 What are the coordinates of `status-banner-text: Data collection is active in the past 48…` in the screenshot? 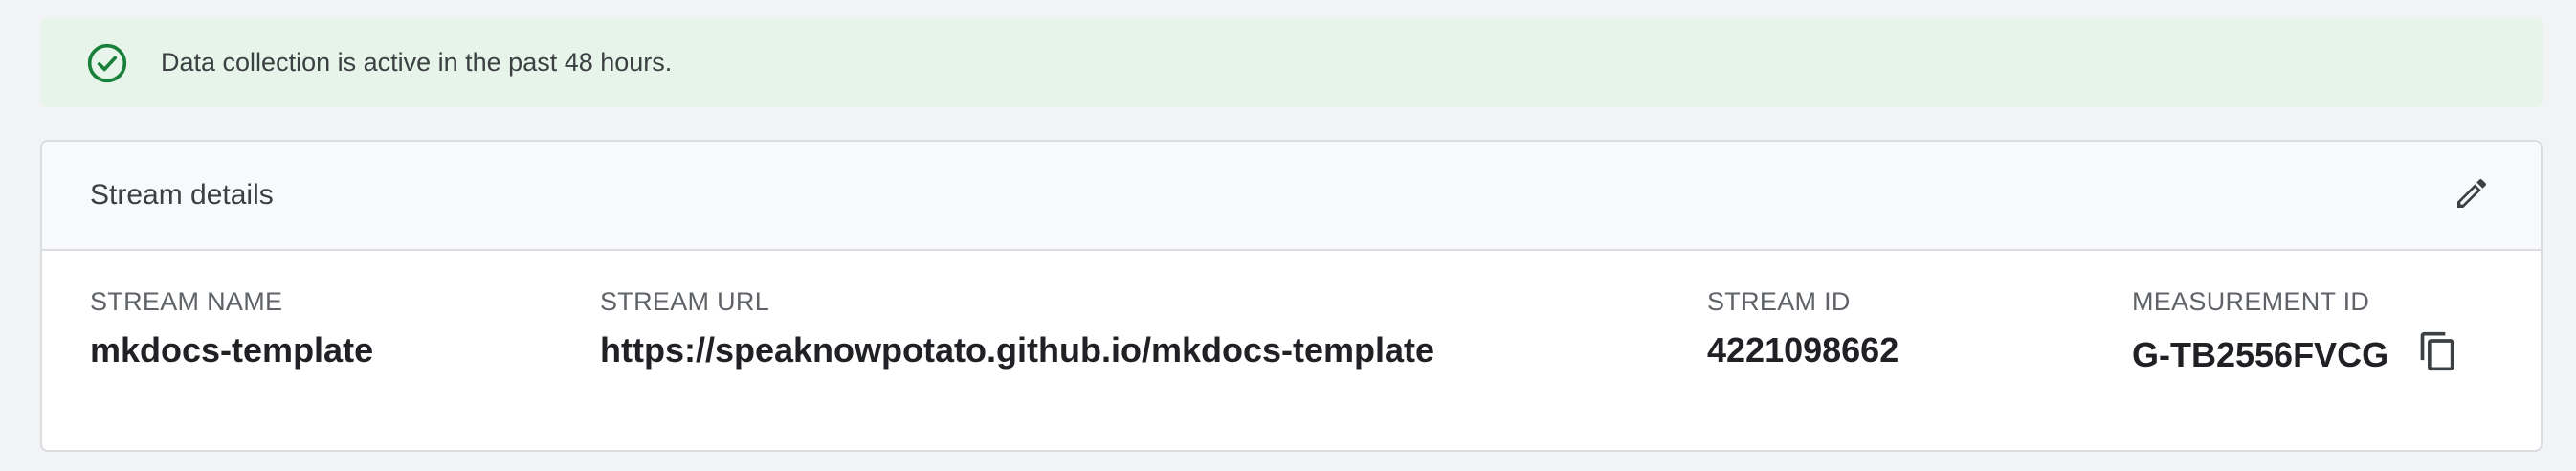 It's located at (417, 62).